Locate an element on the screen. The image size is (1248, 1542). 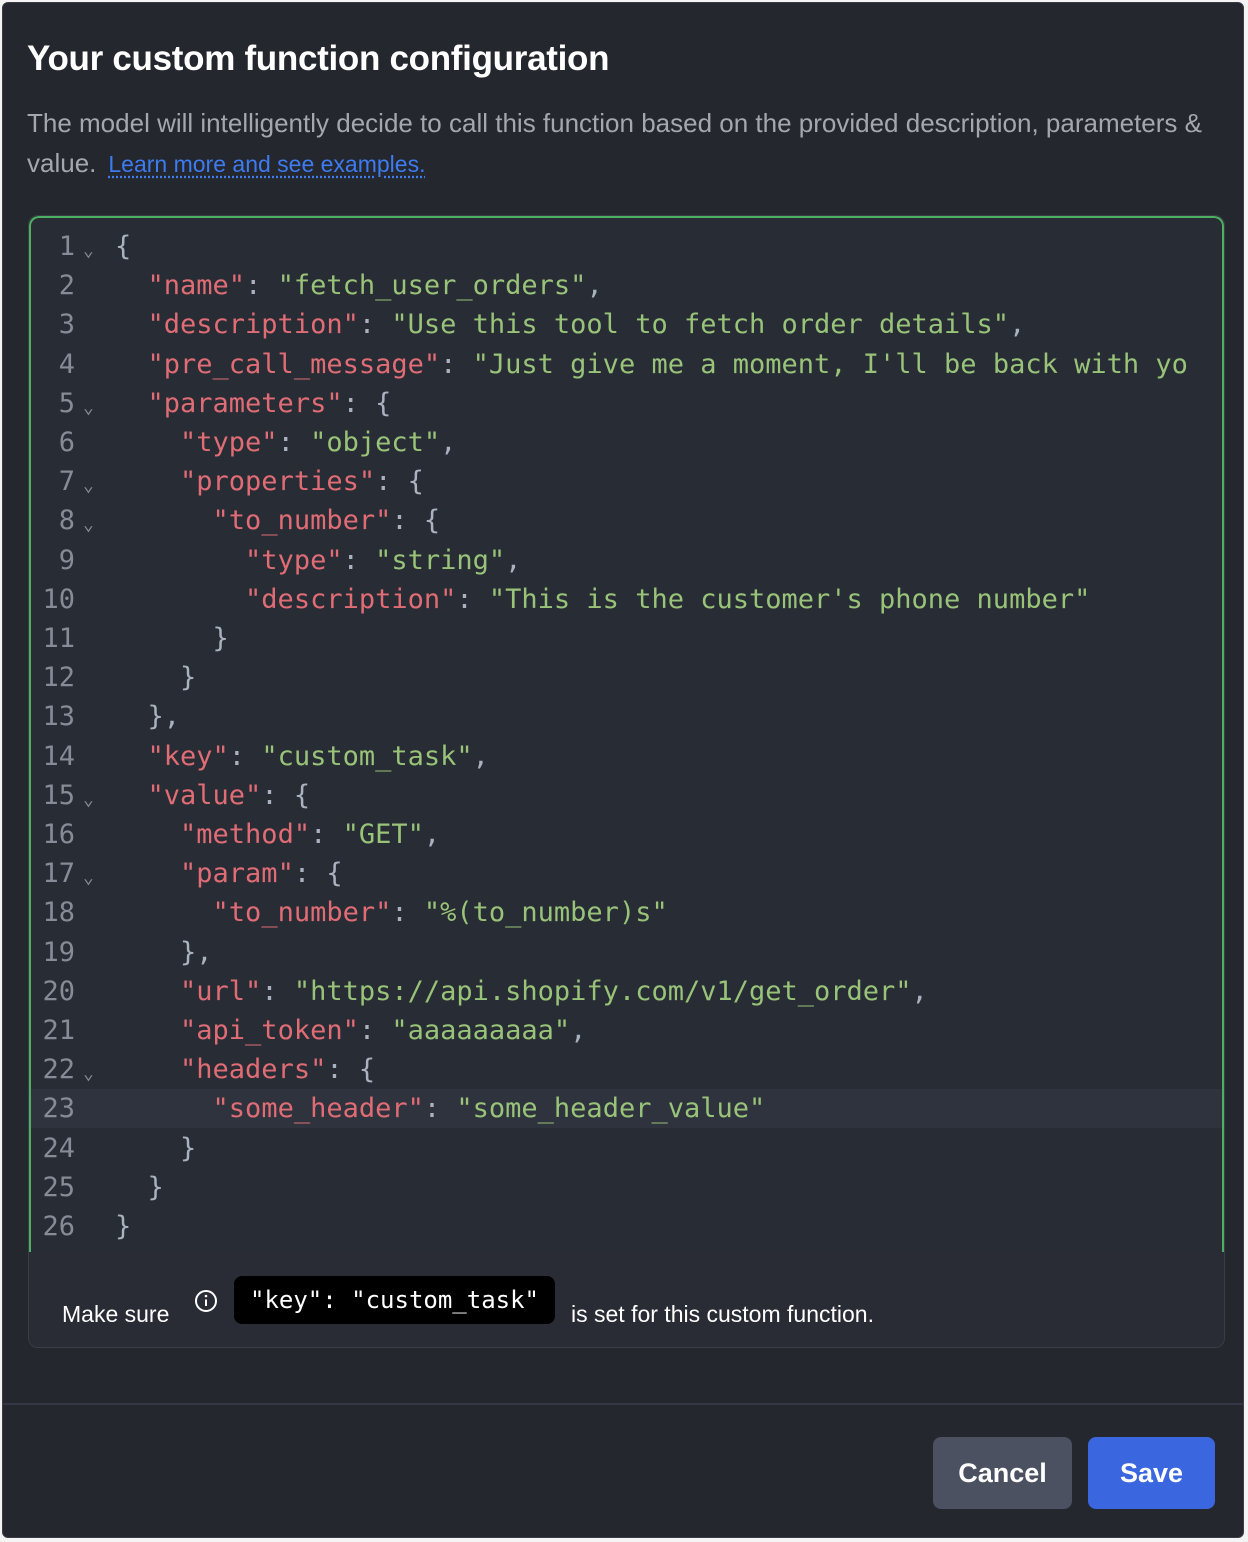
code-text: "name": "fetch_user_orders", is located at coordinates (375, 286).